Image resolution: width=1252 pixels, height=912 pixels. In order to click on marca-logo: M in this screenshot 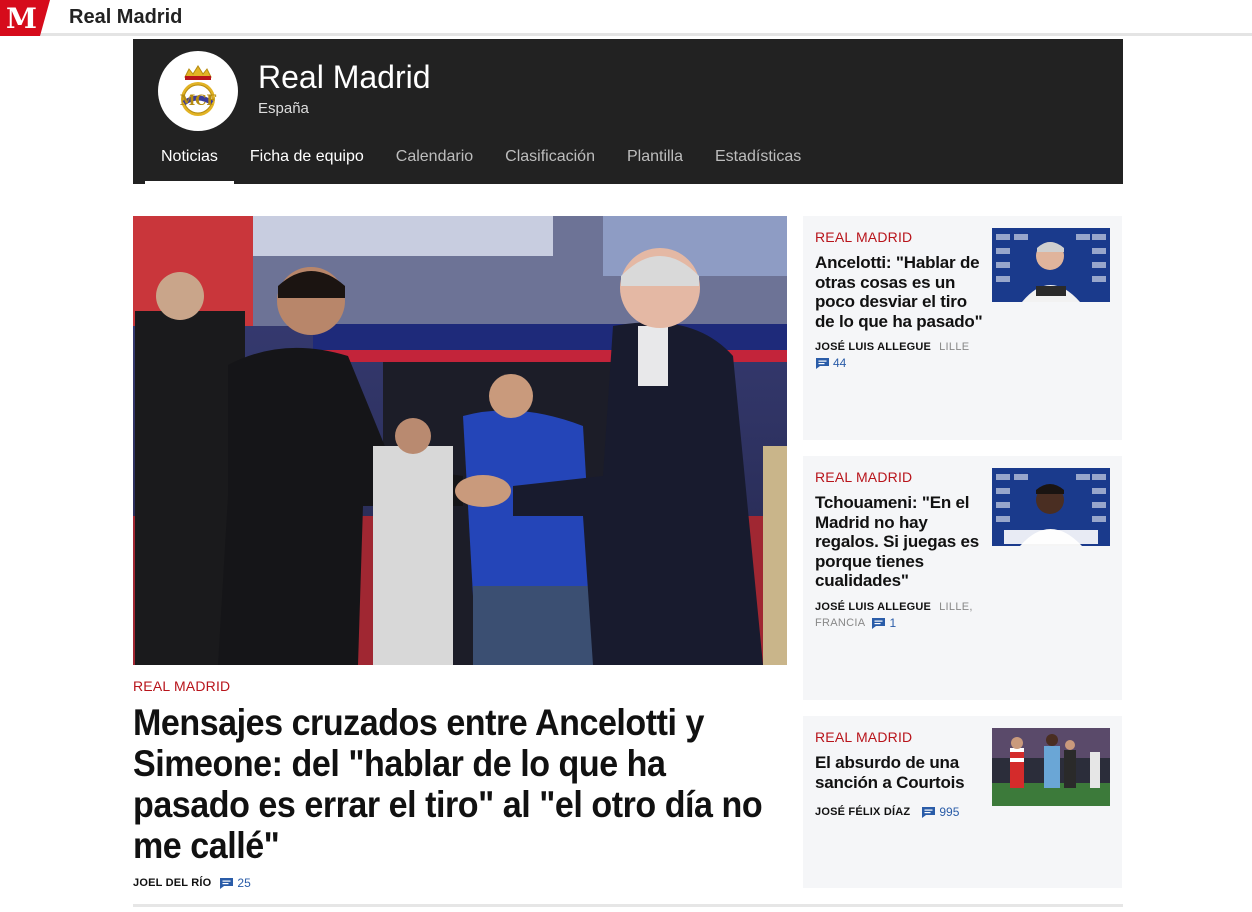, I will do `click(25, 18)`.